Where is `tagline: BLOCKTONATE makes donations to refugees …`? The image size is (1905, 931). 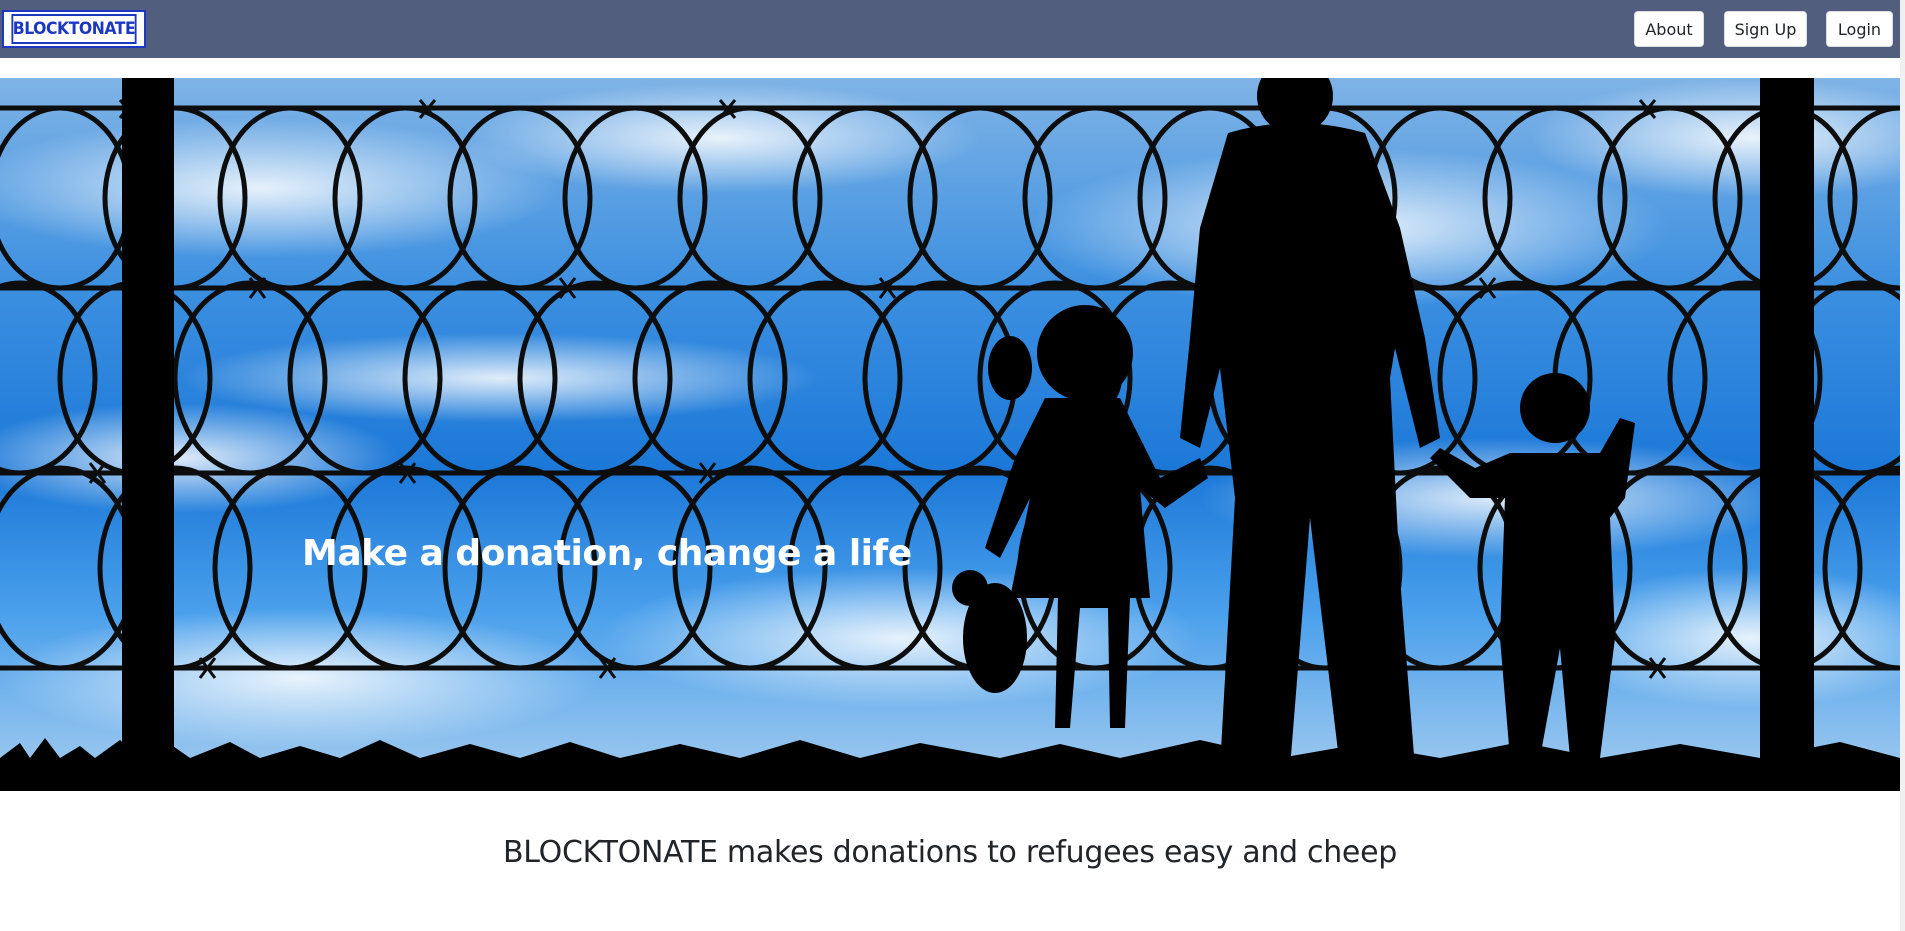
tagline: BLOCKTONATE makes donations to refugees … is located at coordinates (950, 852).